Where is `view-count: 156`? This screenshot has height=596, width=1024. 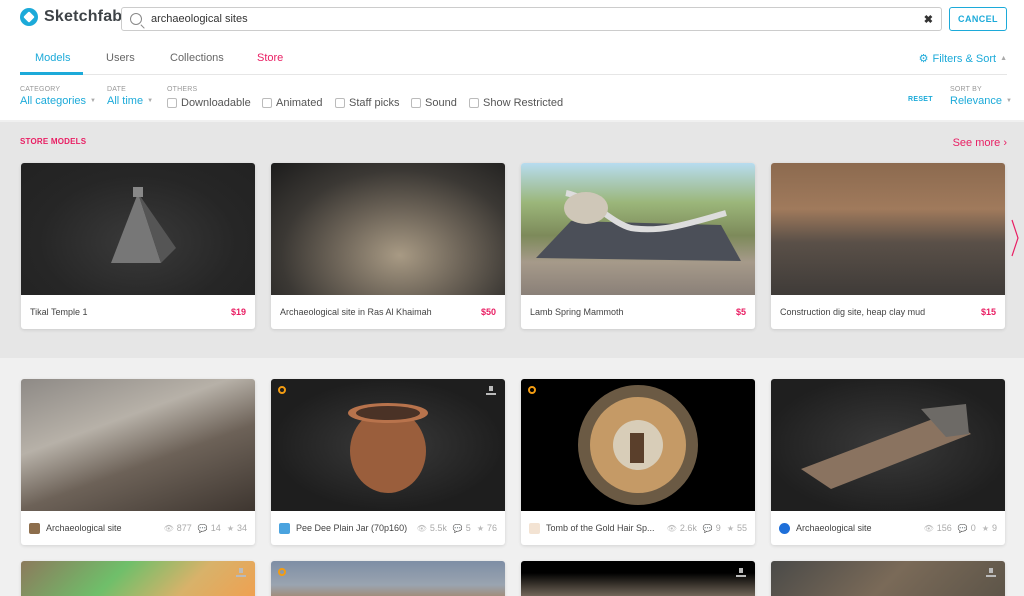
view-count: 156 is located at coordinates (944, 528).